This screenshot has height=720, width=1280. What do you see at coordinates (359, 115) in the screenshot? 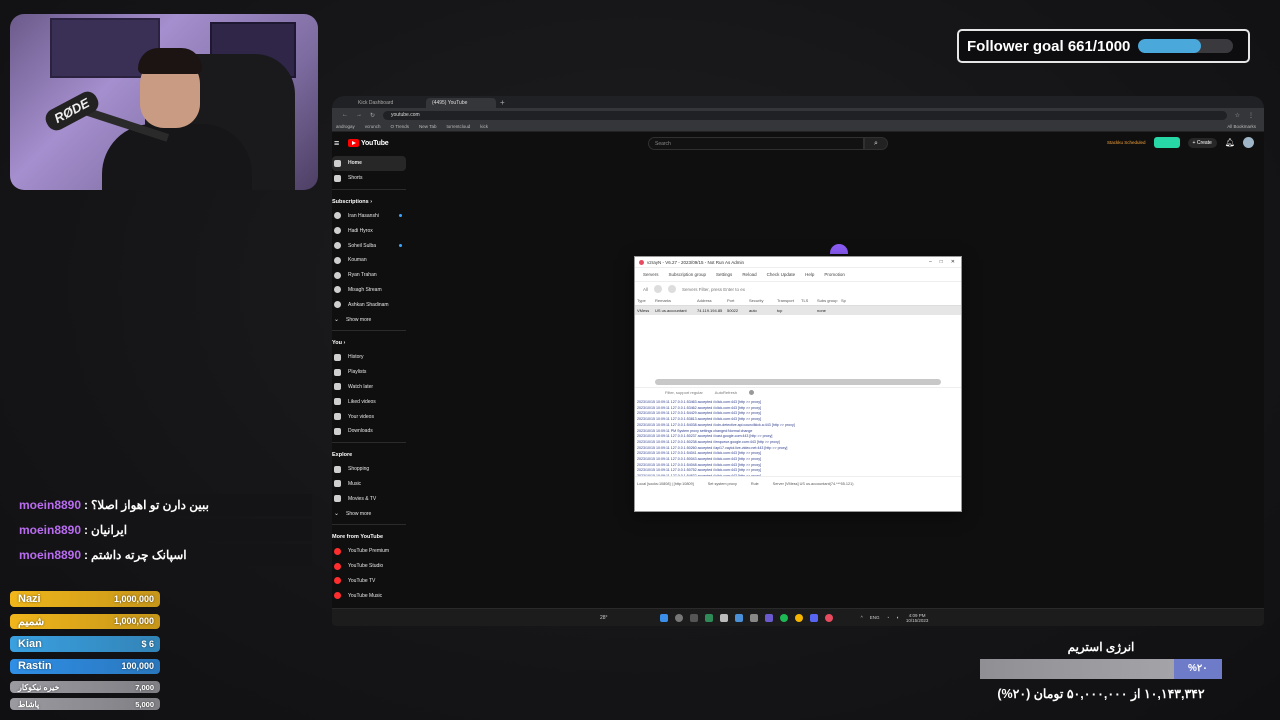
I see `forward-icon: →` at bounding box center [359, 115].